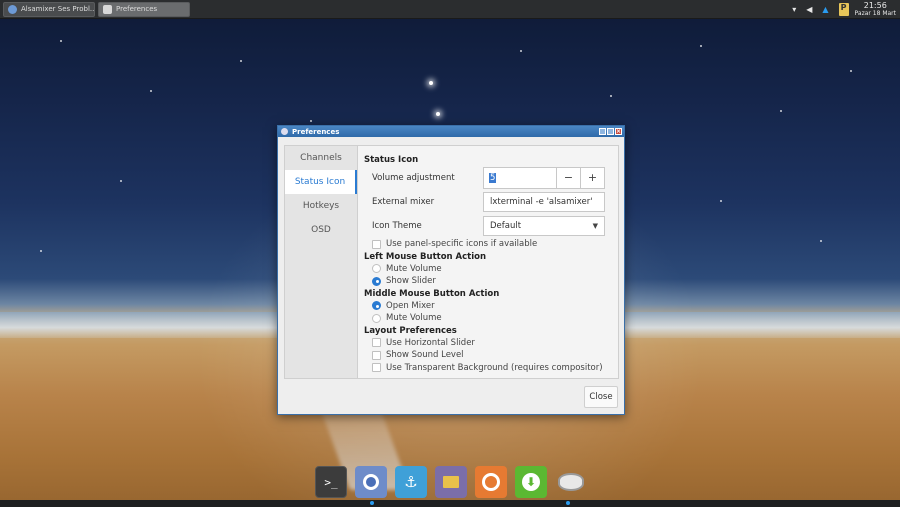  I want to click on section-heading-status-icon: Status Icon, so click(391, 160).